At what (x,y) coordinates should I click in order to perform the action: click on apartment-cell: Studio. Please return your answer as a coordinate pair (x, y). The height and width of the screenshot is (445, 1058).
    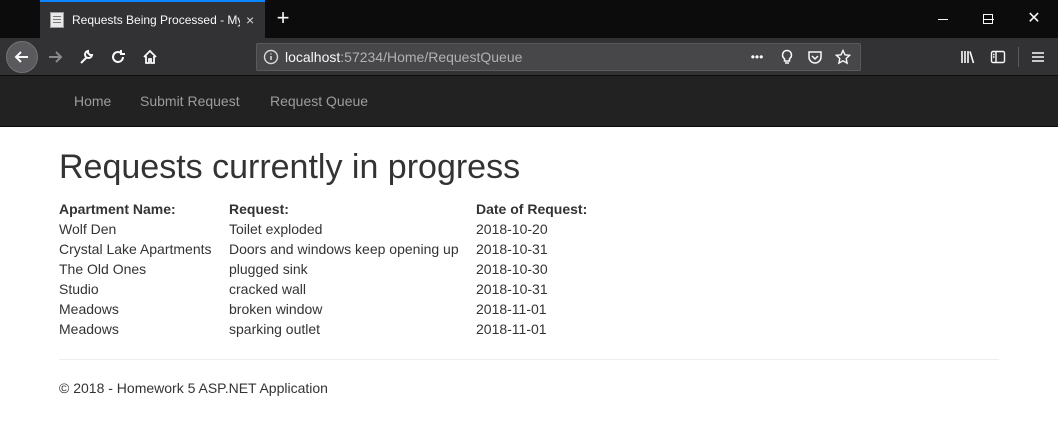
    Looking at the image, I should click on (79, 289).